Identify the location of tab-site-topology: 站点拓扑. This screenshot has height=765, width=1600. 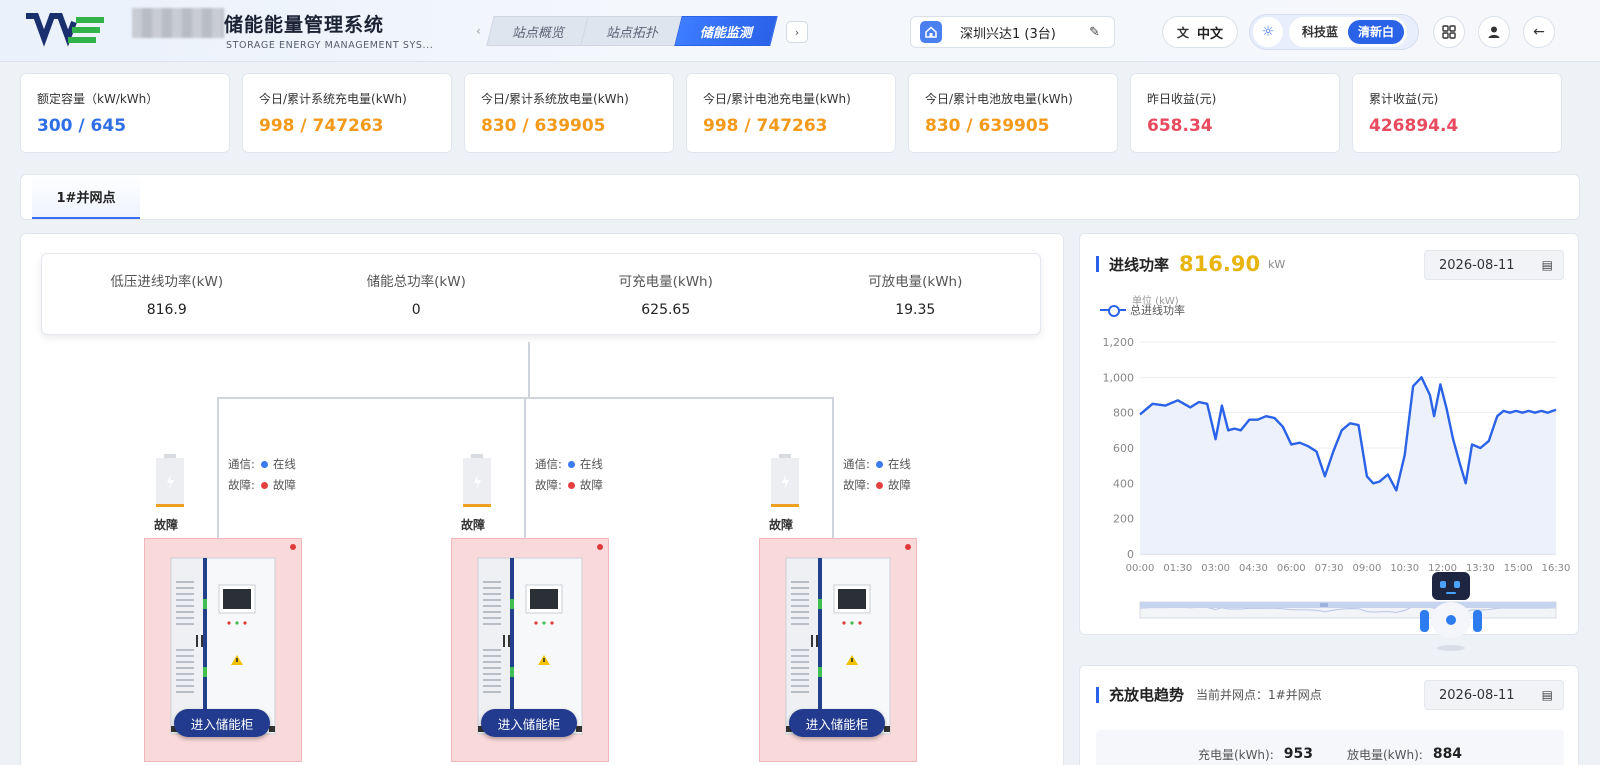
(632, 31).